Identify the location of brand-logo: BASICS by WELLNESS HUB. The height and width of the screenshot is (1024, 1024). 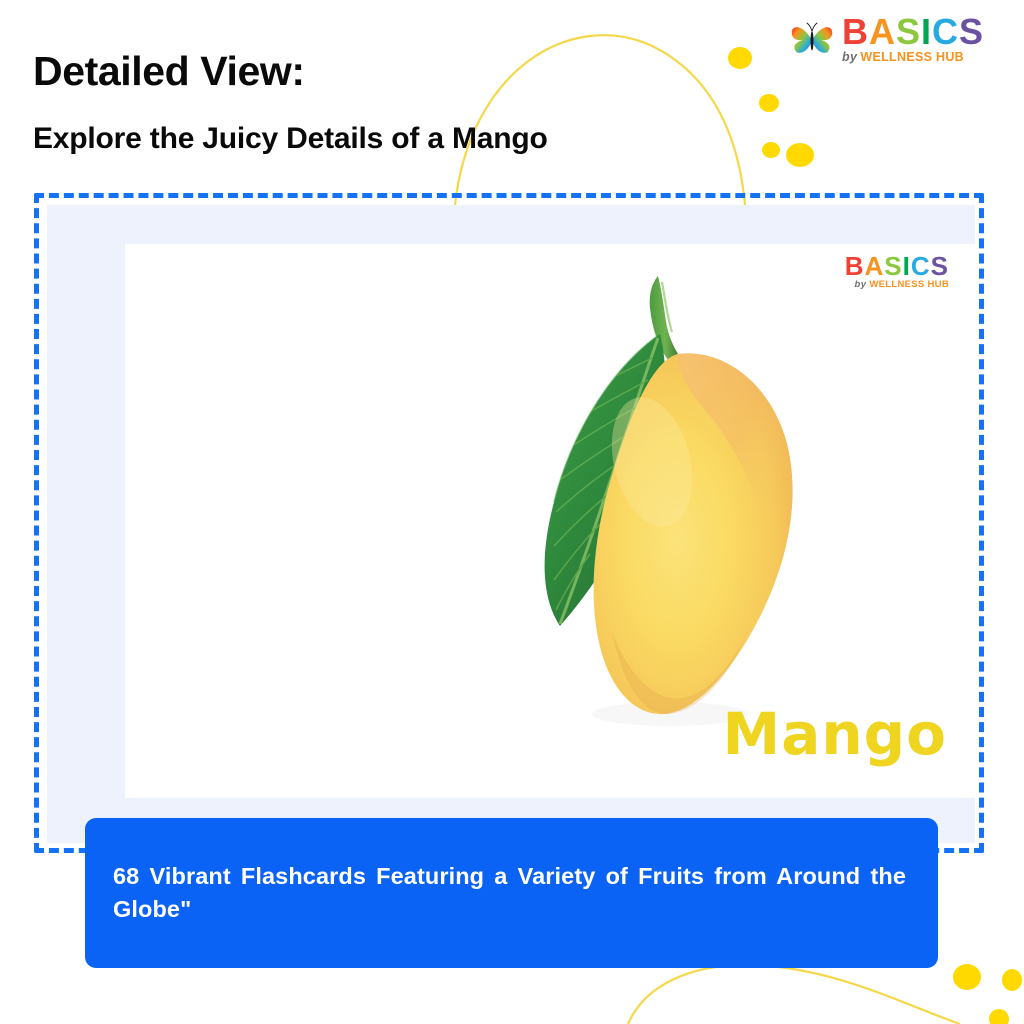
(898, 39).